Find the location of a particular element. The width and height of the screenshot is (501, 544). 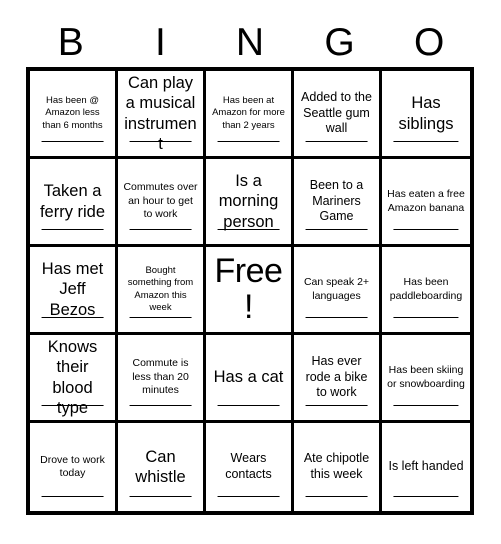

bingo-square-label: Can whistle is located at coordinates (160, 466).